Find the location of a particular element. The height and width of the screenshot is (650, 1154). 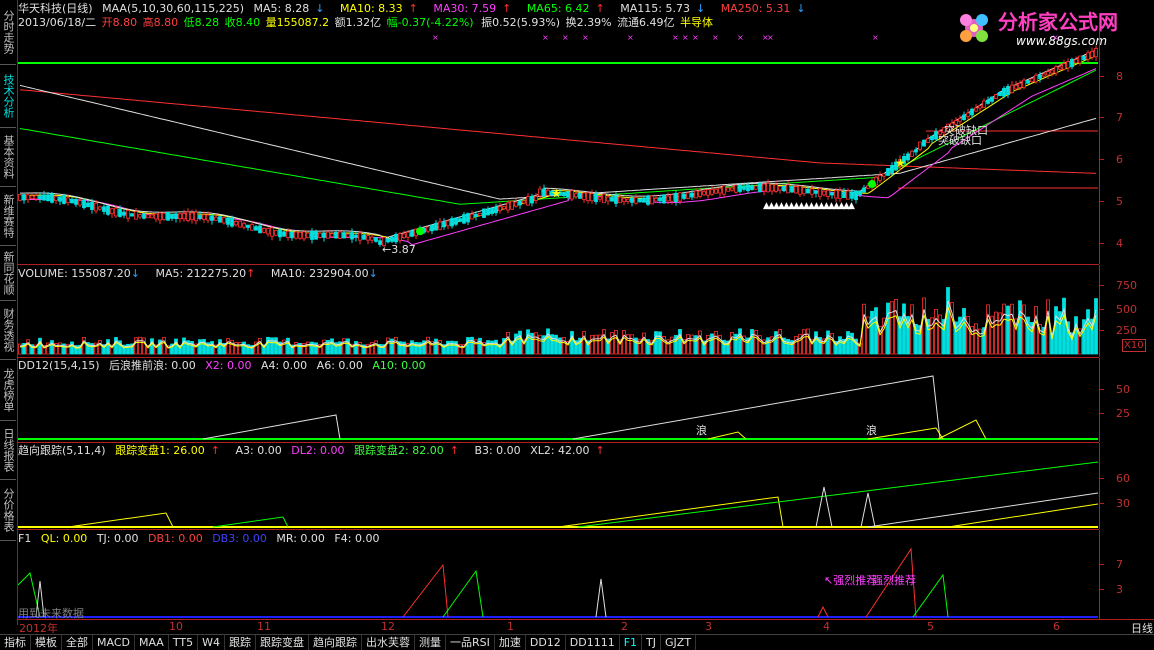

indicator-tab: 一品RSI is located at coordinates (470, 642).